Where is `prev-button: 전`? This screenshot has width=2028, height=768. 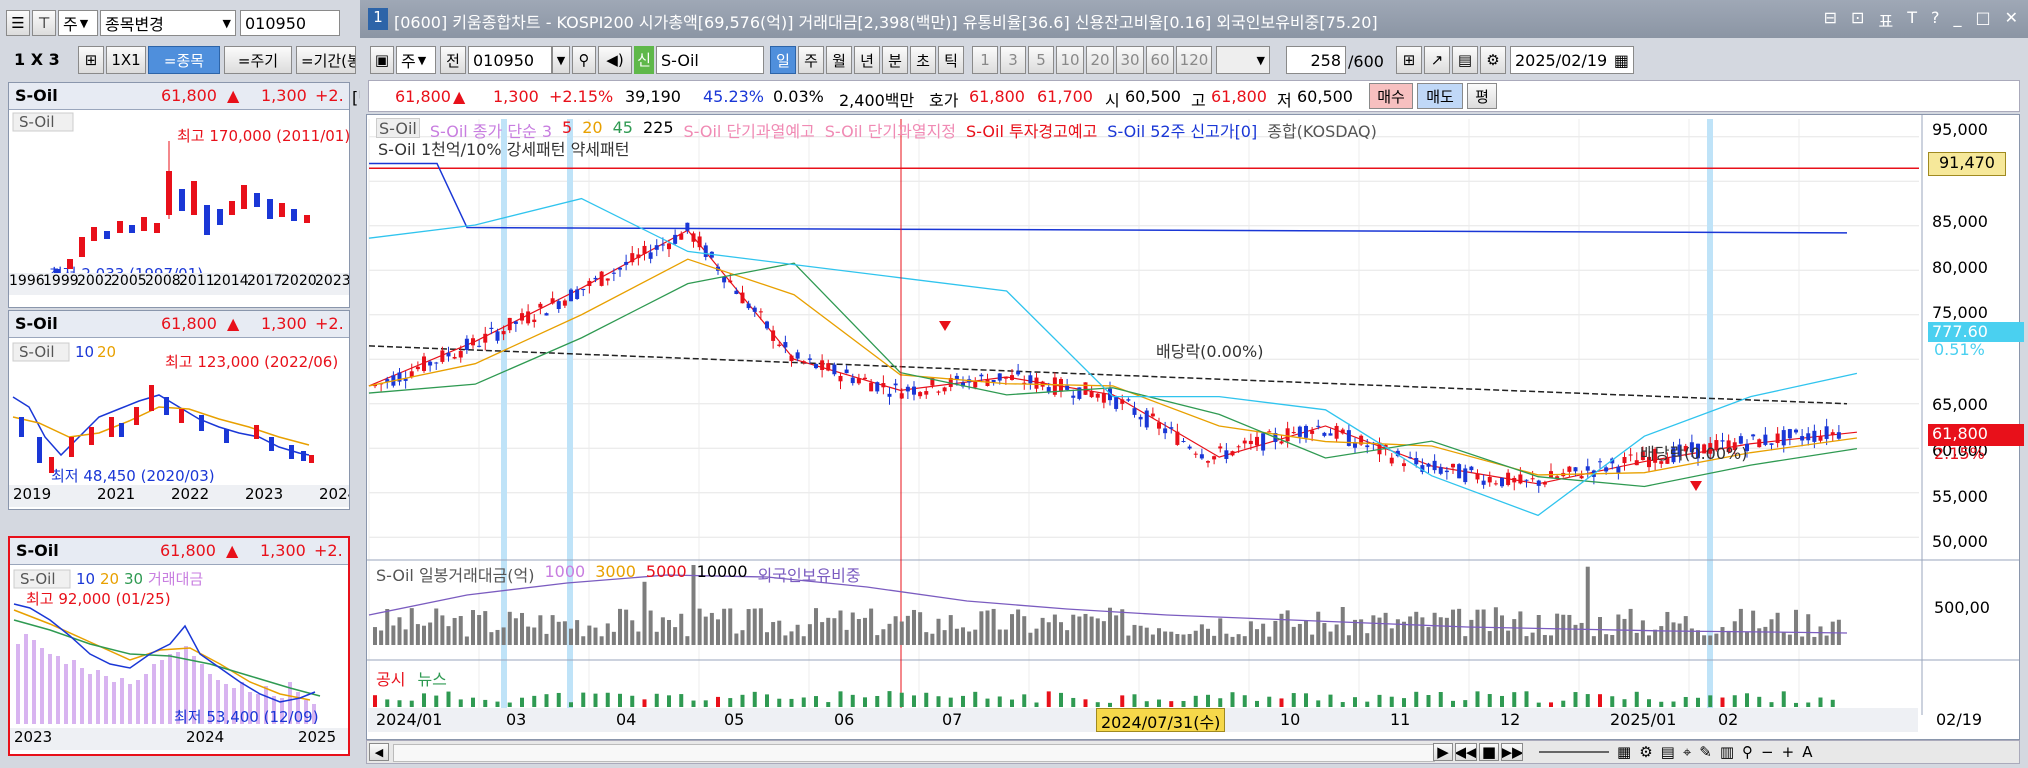
prev-button: 전 is located at coordinates (453, 60).